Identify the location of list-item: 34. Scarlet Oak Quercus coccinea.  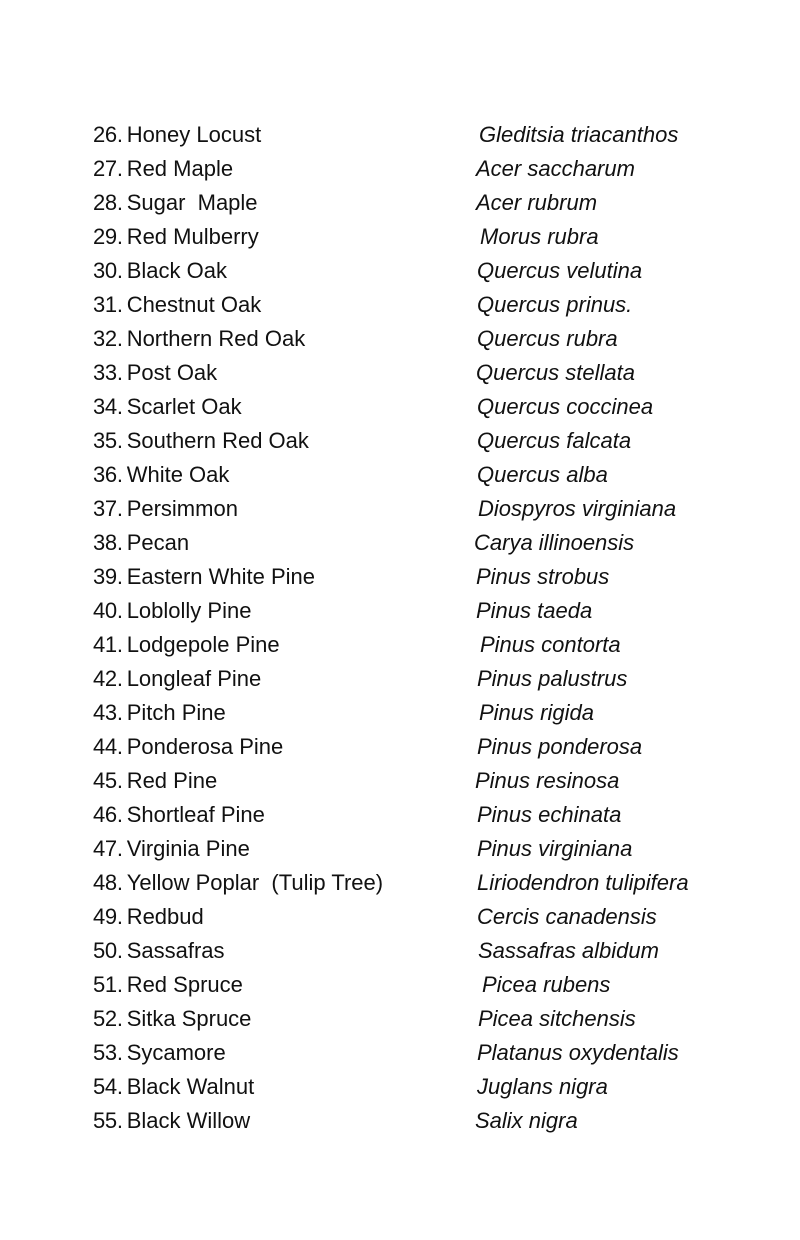
(423, 407).